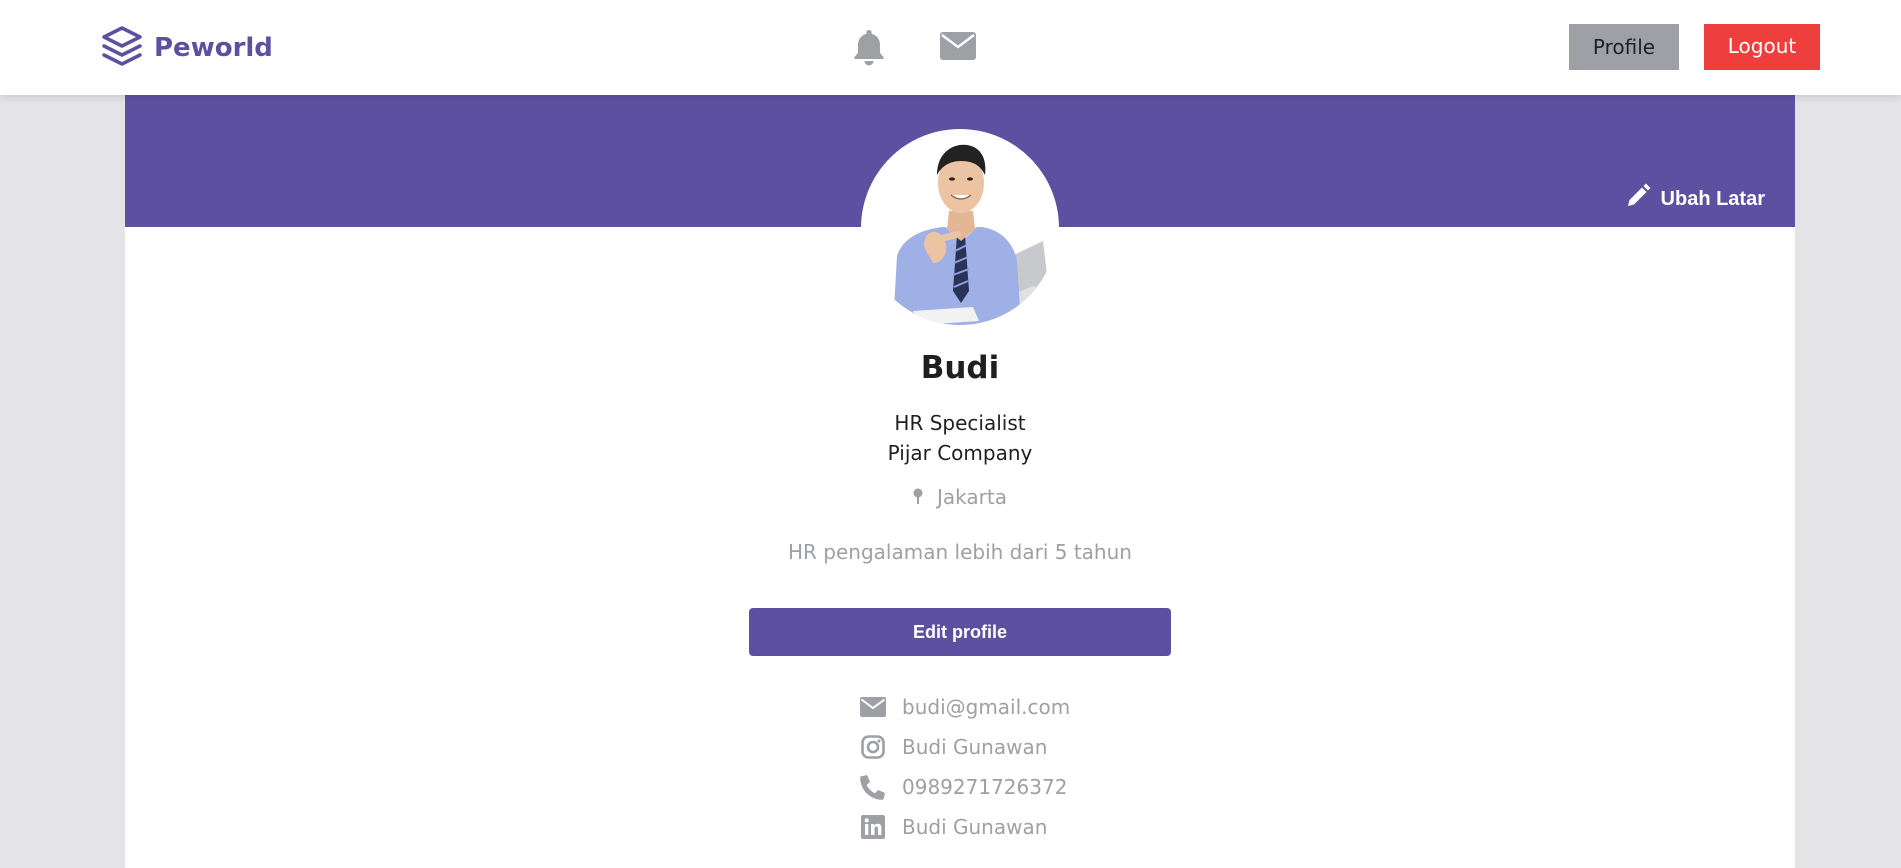 This screenshot has width=1901, height=868. Describe the element at coordinates (873, 787) in the screenshot. I see `phone-icon` at that location.